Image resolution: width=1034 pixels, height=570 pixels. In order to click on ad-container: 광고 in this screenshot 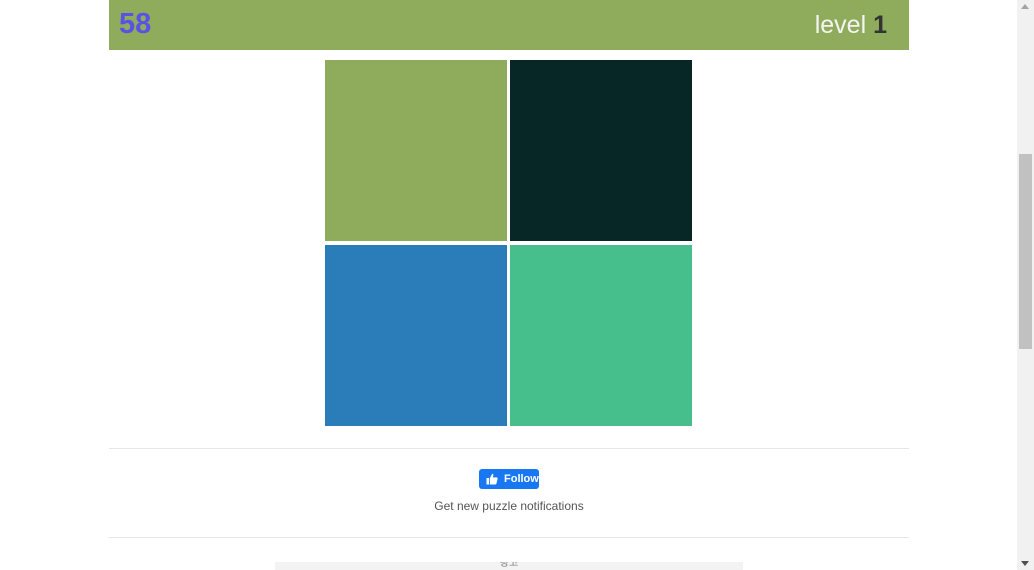, I will do `click(509, 566)`.